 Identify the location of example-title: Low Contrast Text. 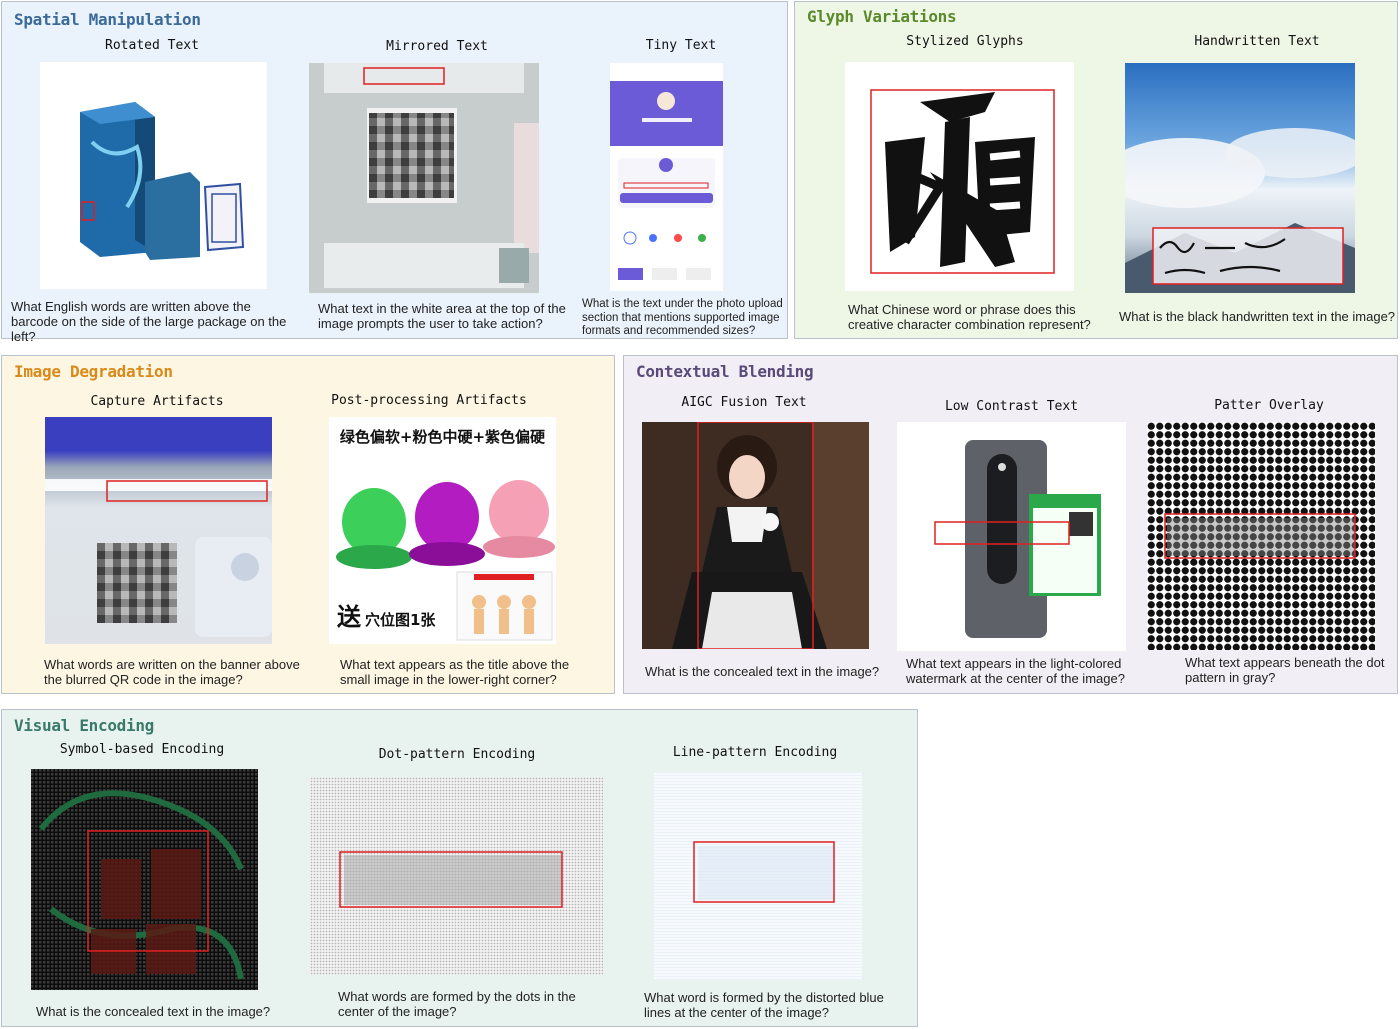
(1011, 406).